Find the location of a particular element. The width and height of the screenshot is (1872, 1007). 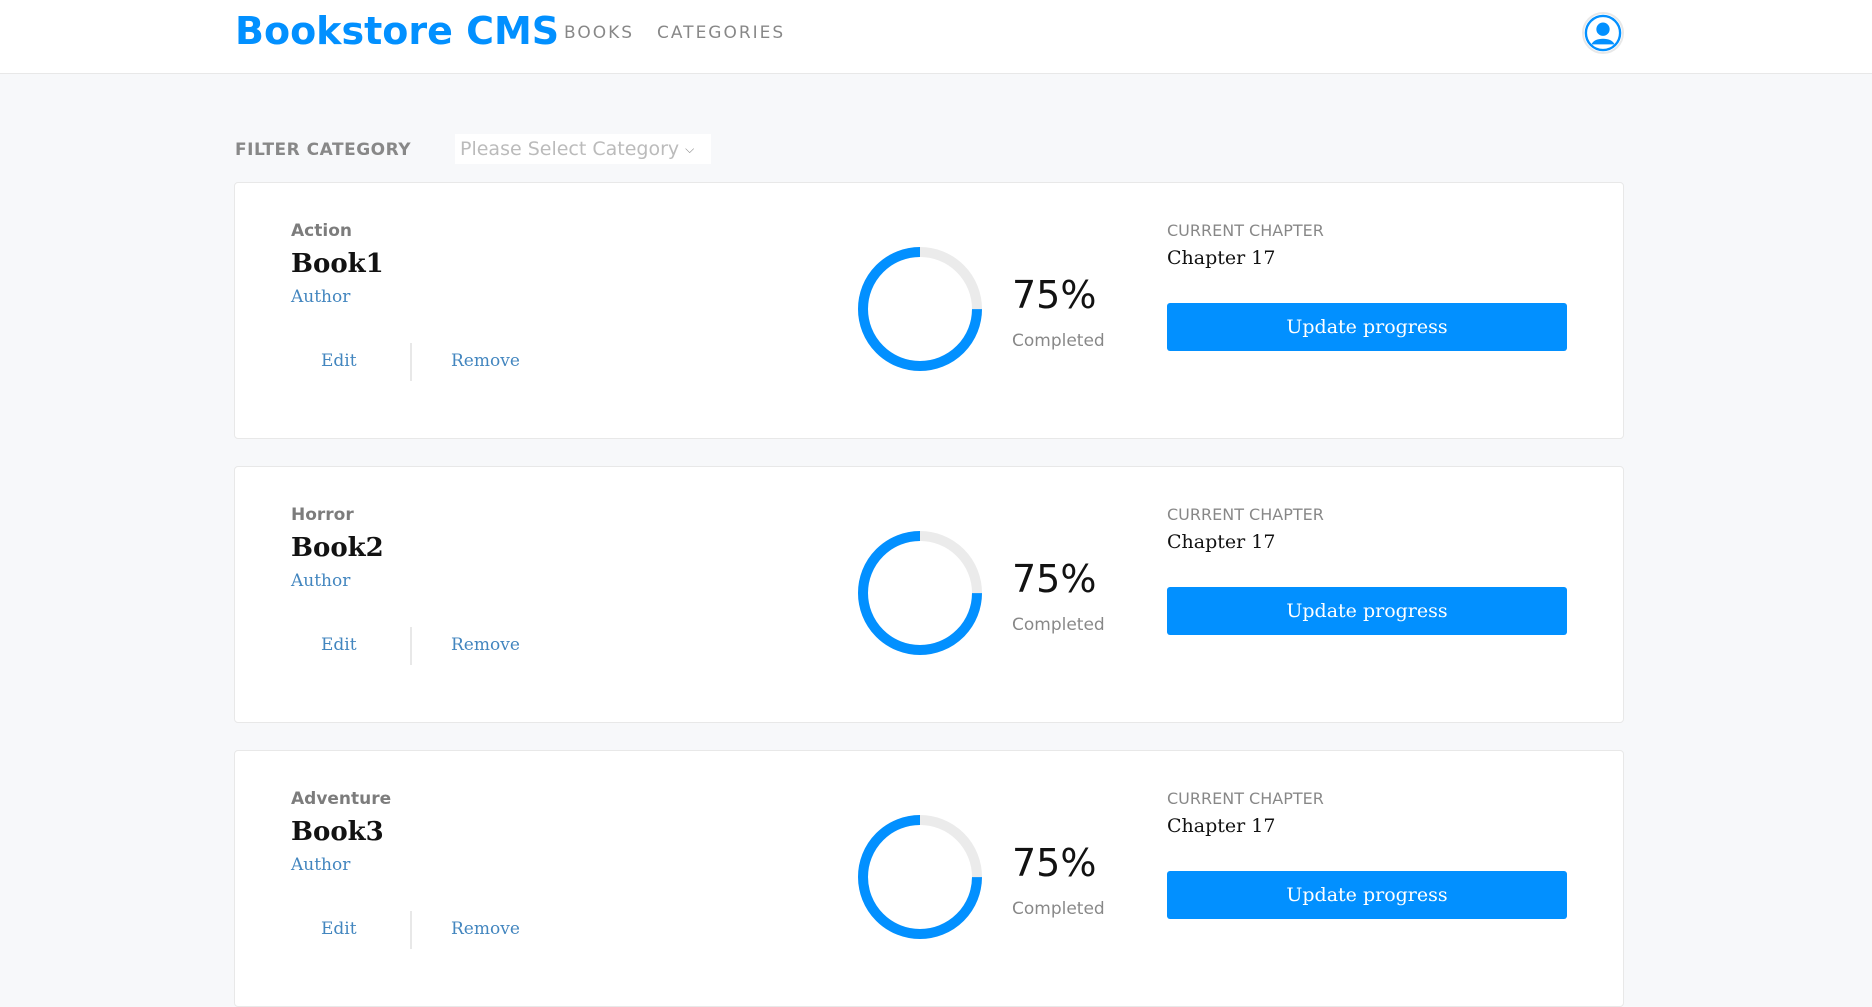

nav-categories-link: CATEGORIES is located at coordinates (721, 33).